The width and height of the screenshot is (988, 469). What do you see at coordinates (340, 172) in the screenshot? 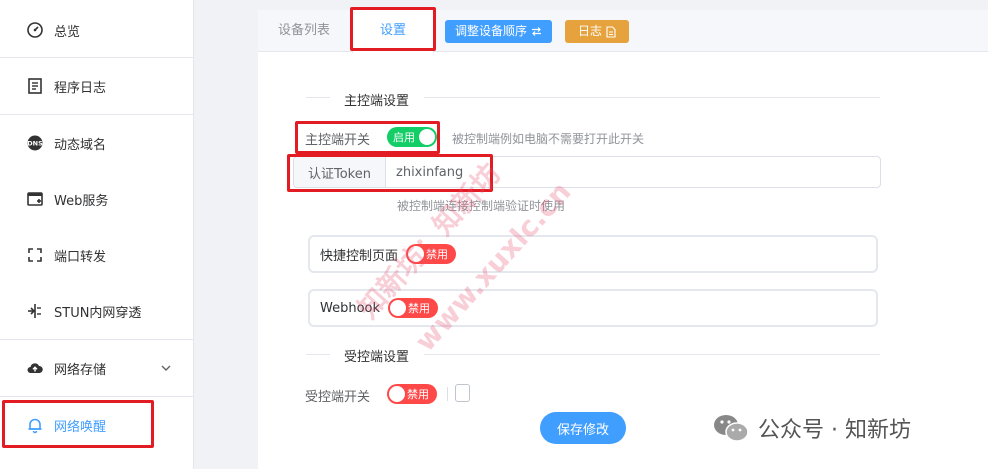
I see `token-label: 认证Token` at bounding box center [340, 172].